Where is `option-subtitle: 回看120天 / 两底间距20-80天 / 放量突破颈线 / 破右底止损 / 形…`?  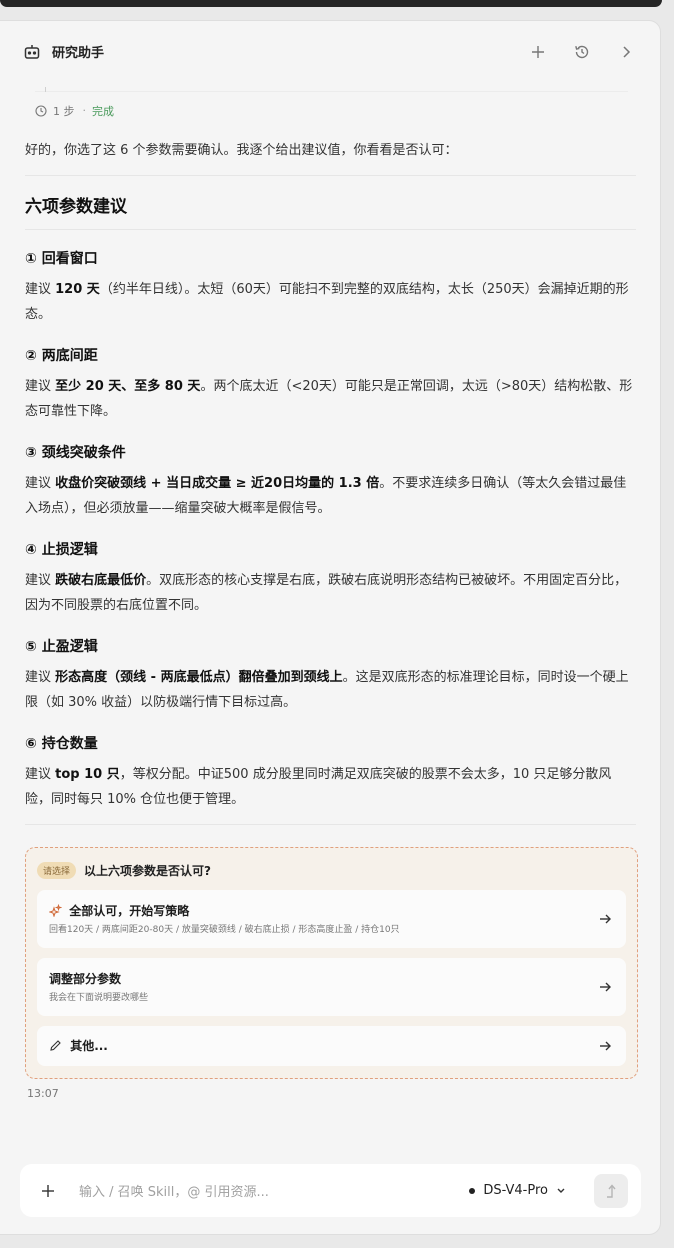 option-subtitle: 回看120天 / 两底间距20-80天 / 放量突破颈线 / 破右底止损 / 形… is located at coordinates (224, 930).